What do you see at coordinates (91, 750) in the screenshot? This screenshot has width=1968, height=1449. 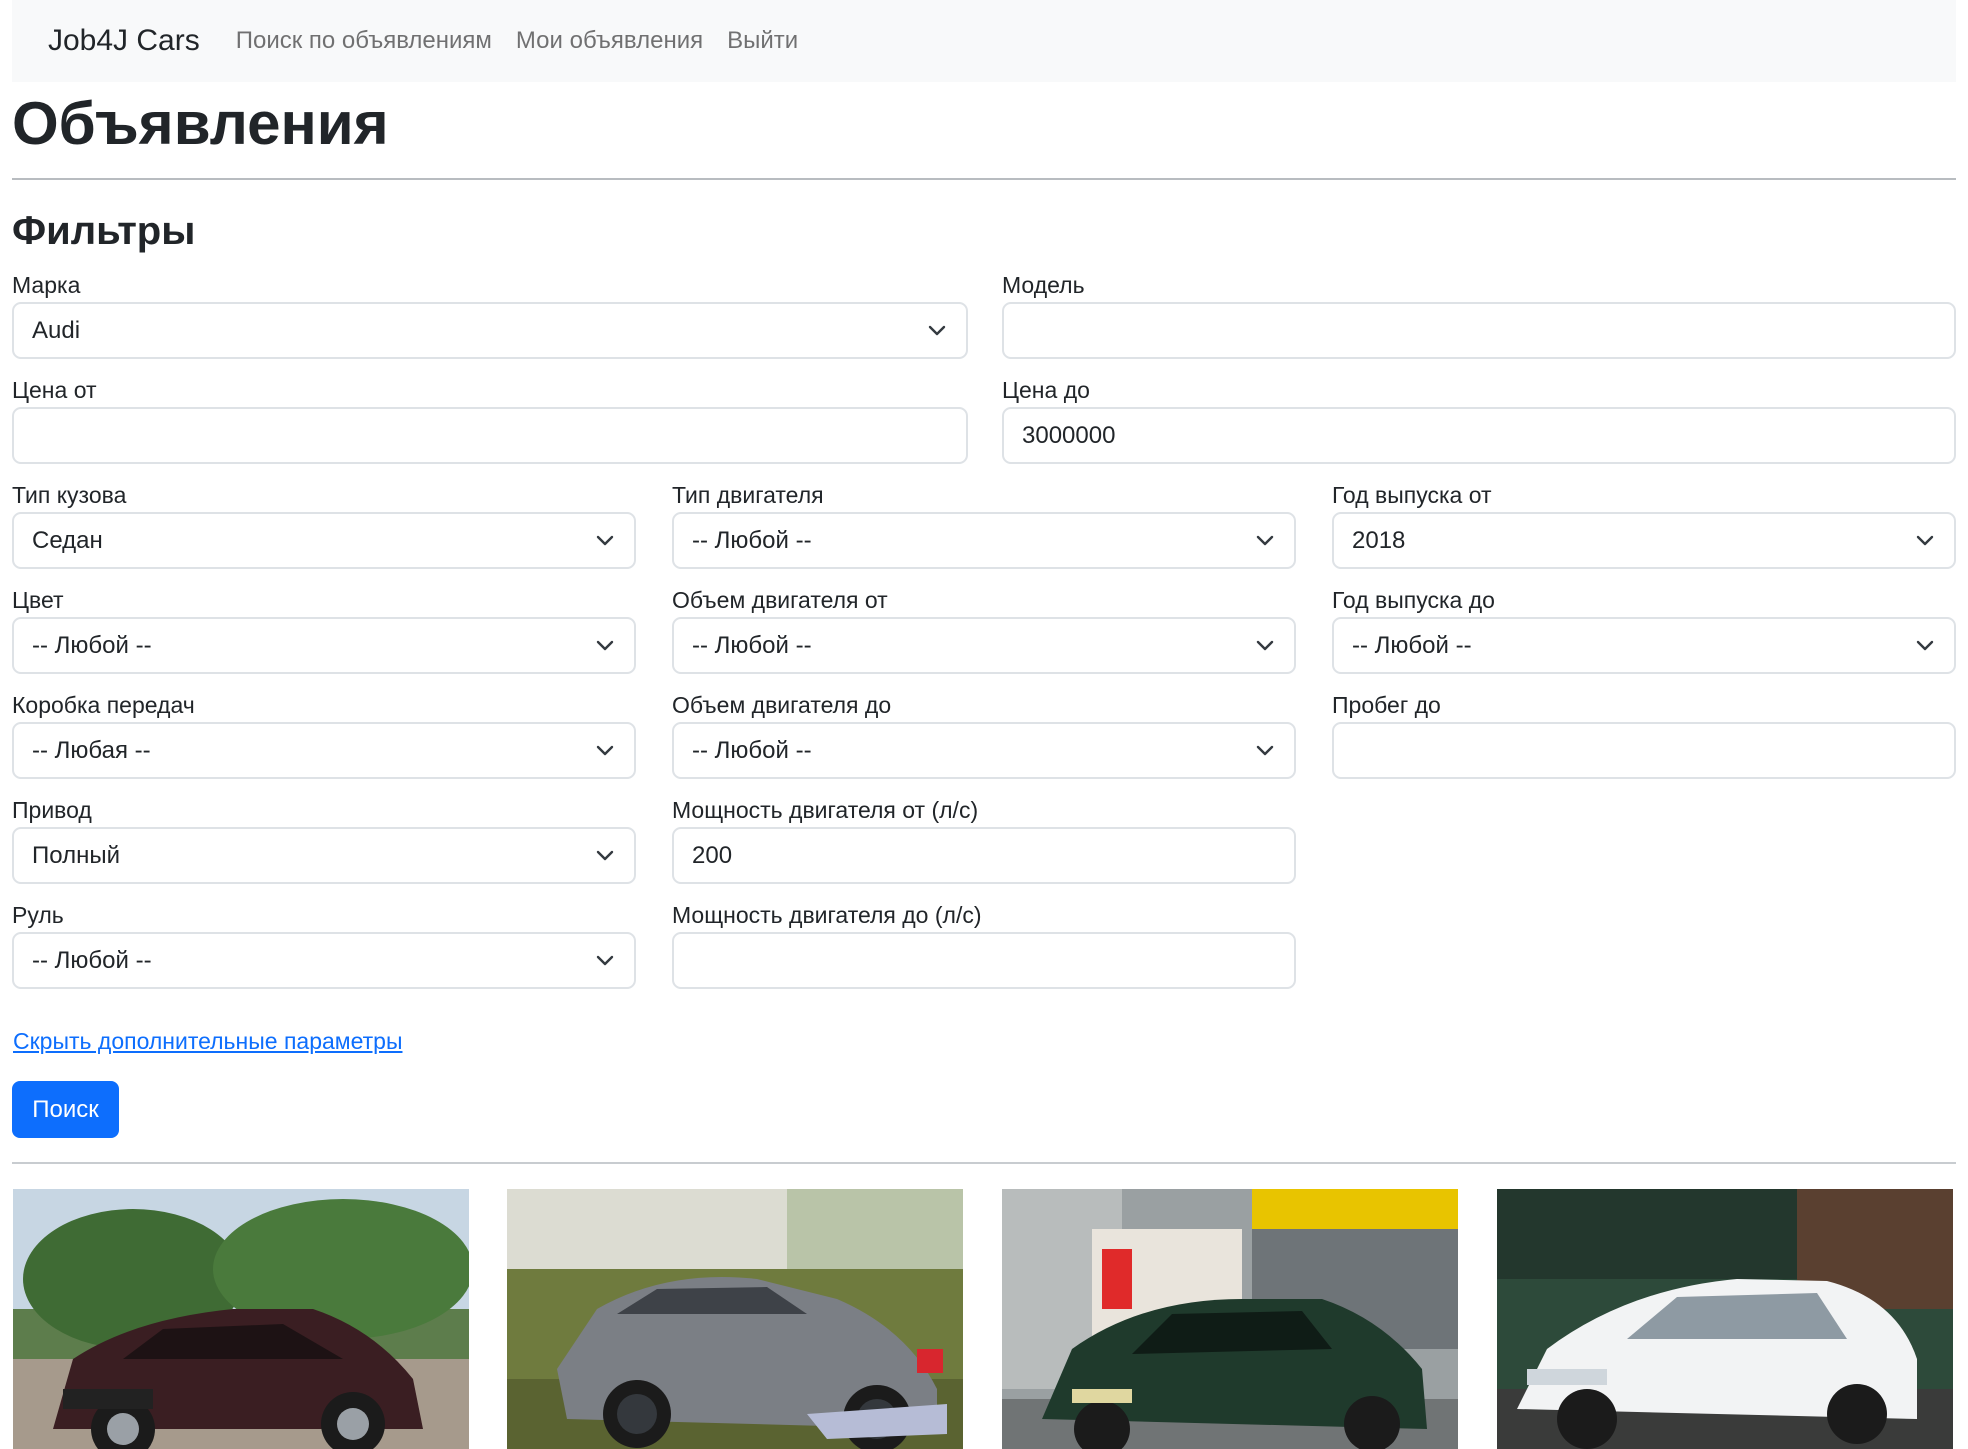 I see `gearbox-select-value: -- Любая --` at bounding box center [91, 750].